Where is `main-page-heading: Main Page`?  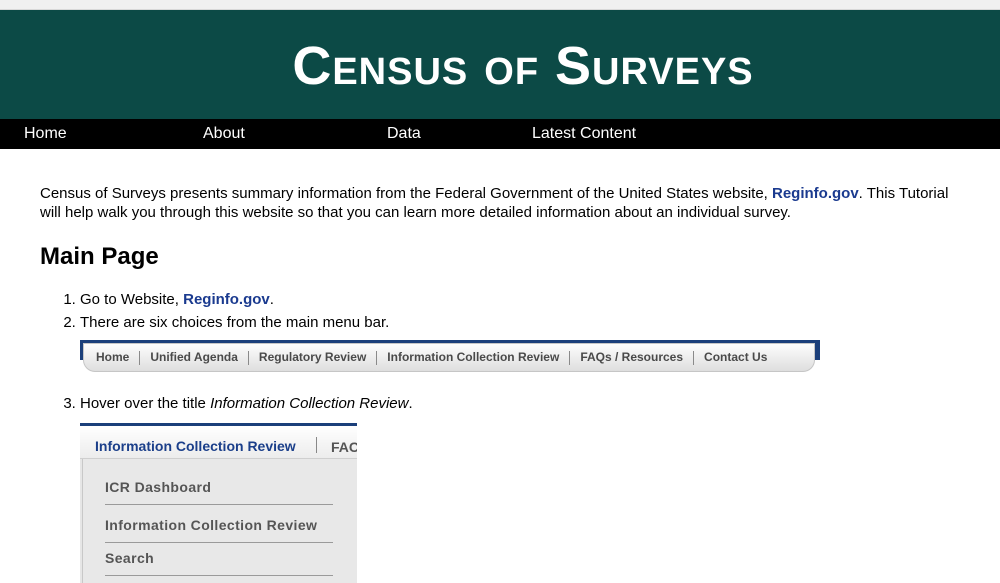
main-page-heading: Main Page is located at coordinates (99, 256).